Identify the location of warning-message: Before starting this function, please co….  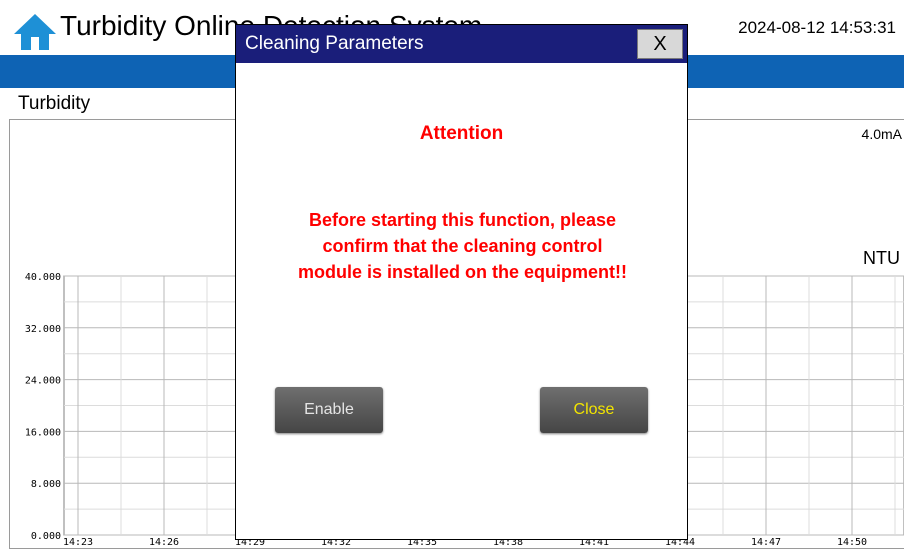
(462, 246).